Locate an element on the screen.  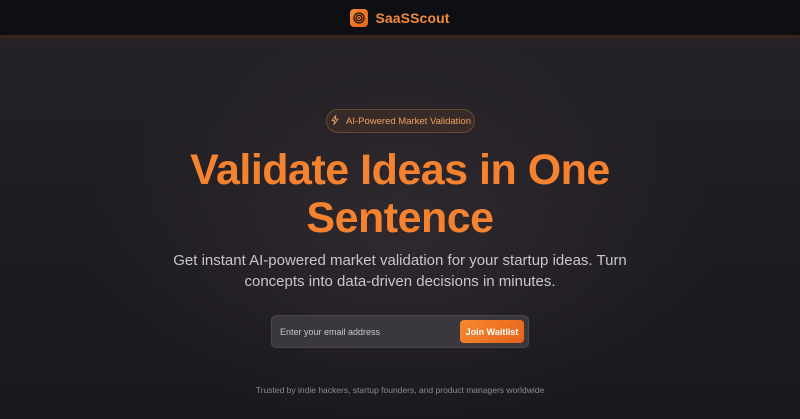
waitlist-form: Join Waitlist is located at coordinates (400, 331).